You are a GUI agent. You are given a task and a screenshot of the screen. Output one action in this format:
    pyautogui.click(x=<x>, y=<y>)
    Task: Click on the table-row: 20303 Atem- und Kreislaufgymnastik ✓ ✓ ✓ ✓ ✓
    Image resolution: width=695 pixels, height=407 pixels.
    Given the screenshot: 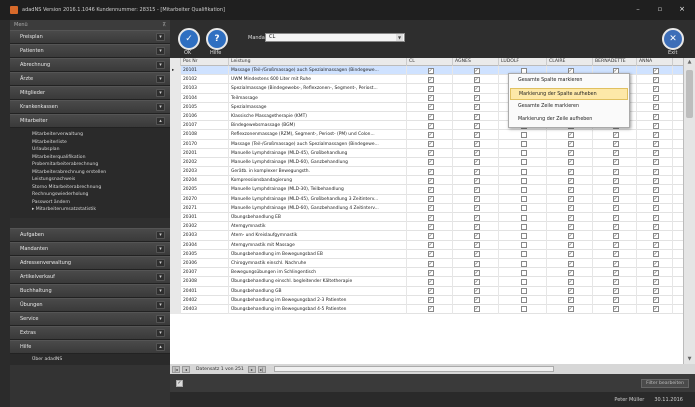 What is the action you would take?
    pyautogui.click(x=426, y=236)
    